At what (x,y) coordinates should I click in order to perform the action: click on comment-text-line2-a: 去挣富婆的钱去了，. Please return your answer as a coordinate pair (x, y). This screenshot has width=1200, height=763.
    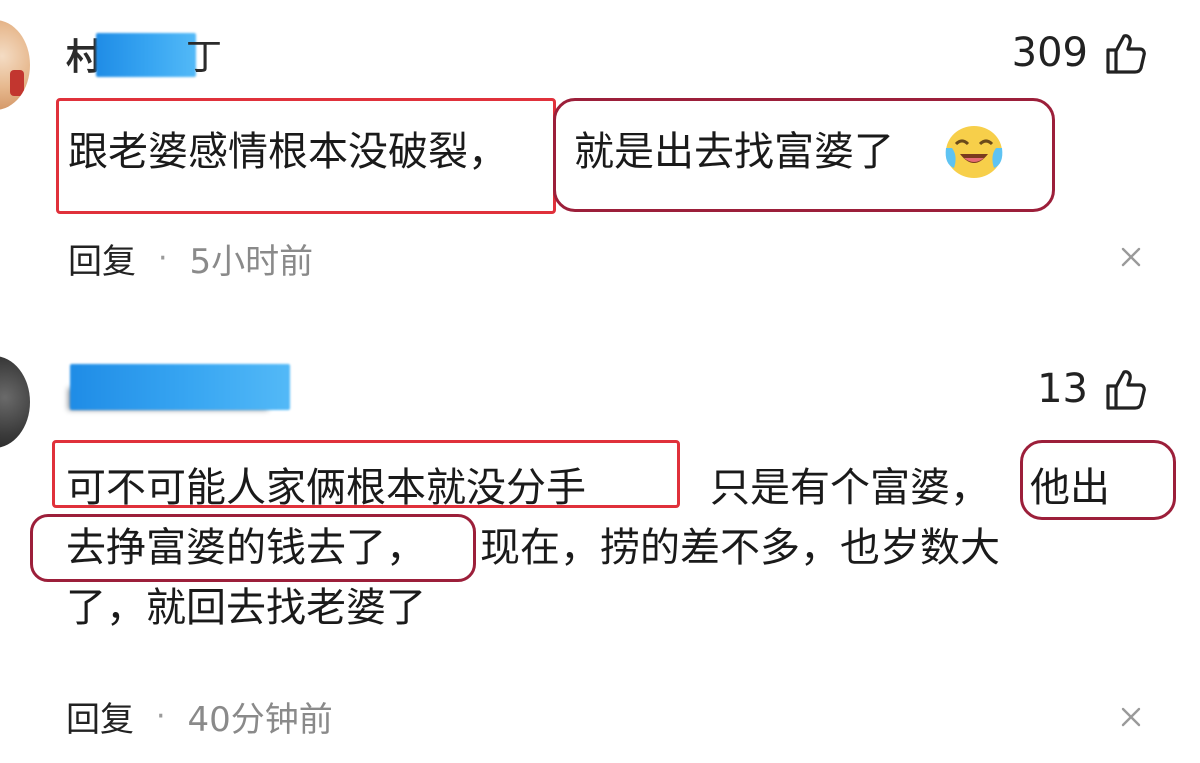
    Looking at the image, I should click on (246, 548).